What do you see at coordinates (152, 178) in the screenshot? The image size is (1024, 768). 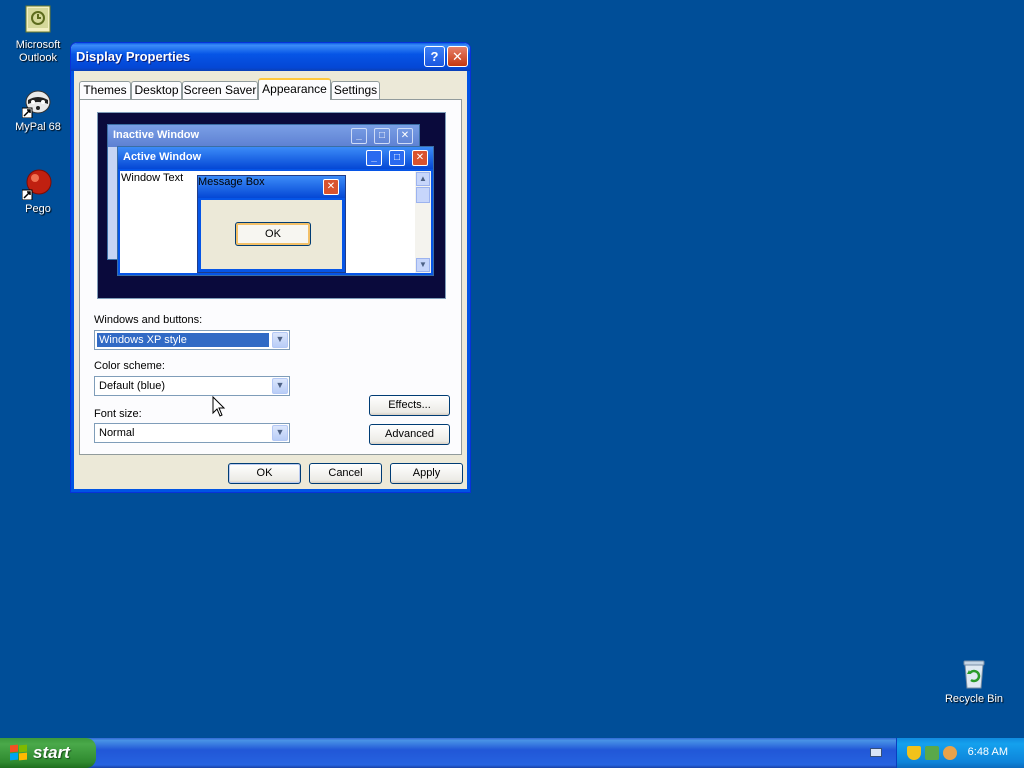 I see `preview-window-text: Window Text` at bounding box center [152, 178].